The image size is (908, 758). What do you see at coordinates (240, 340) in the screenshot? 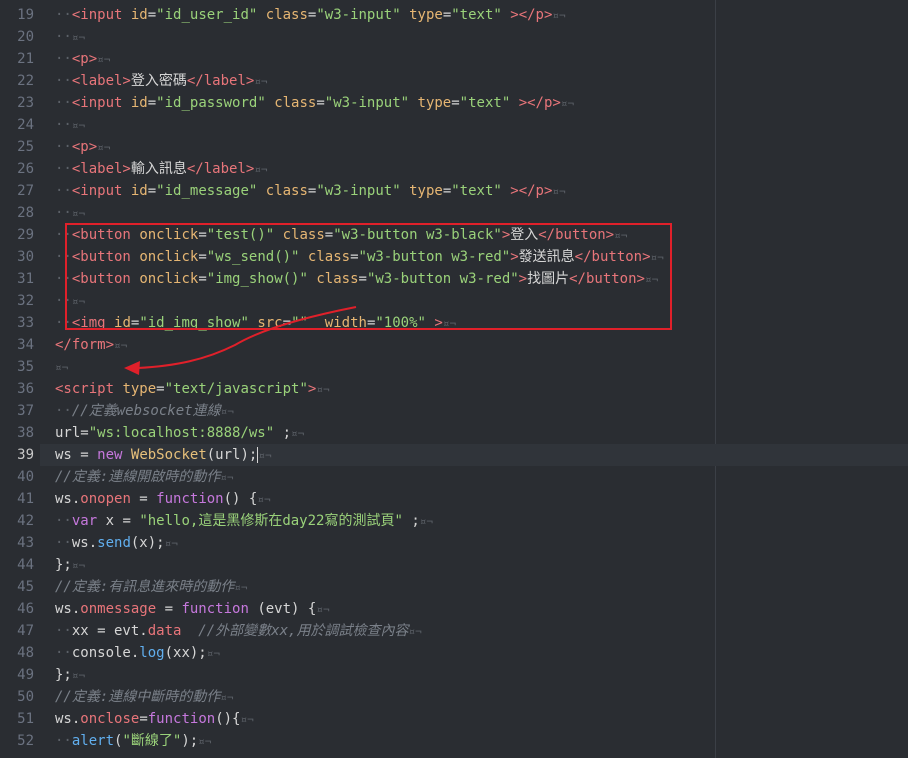
I see `red-arrow-annotation` at bounding box center [240, 340].